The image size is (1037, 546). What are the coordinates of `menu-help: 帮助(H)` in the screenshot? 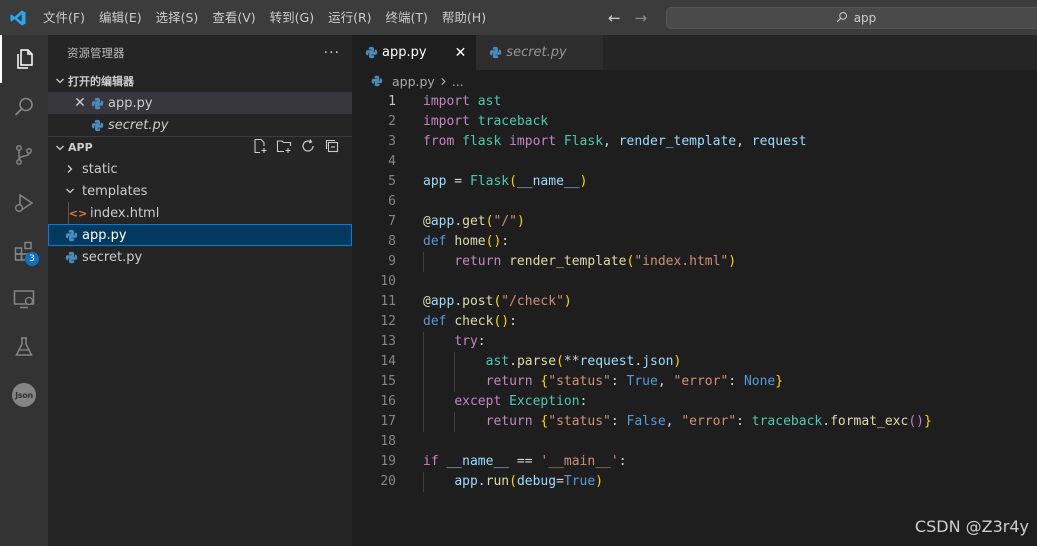 It's located at (464, 17).